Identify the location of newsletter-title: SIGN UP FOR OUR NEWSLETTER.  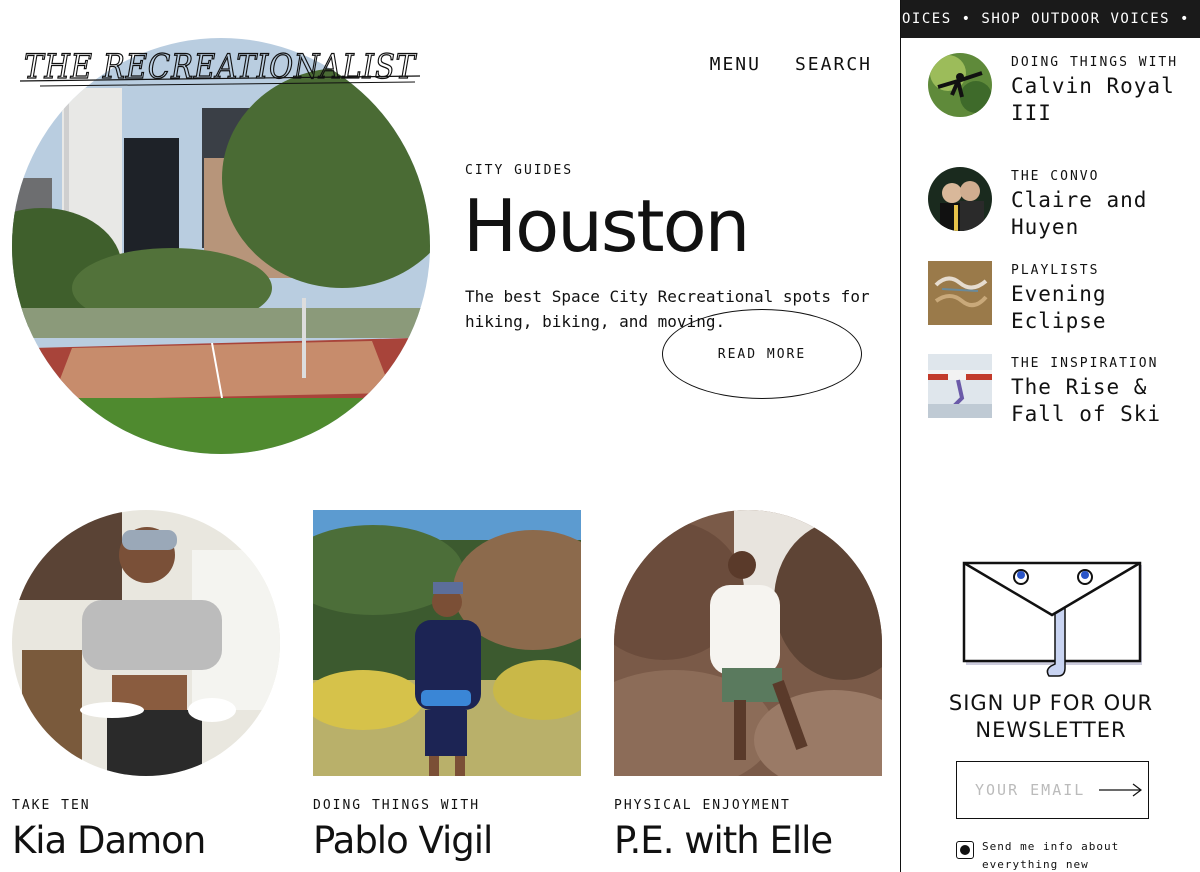
(1051, 716).